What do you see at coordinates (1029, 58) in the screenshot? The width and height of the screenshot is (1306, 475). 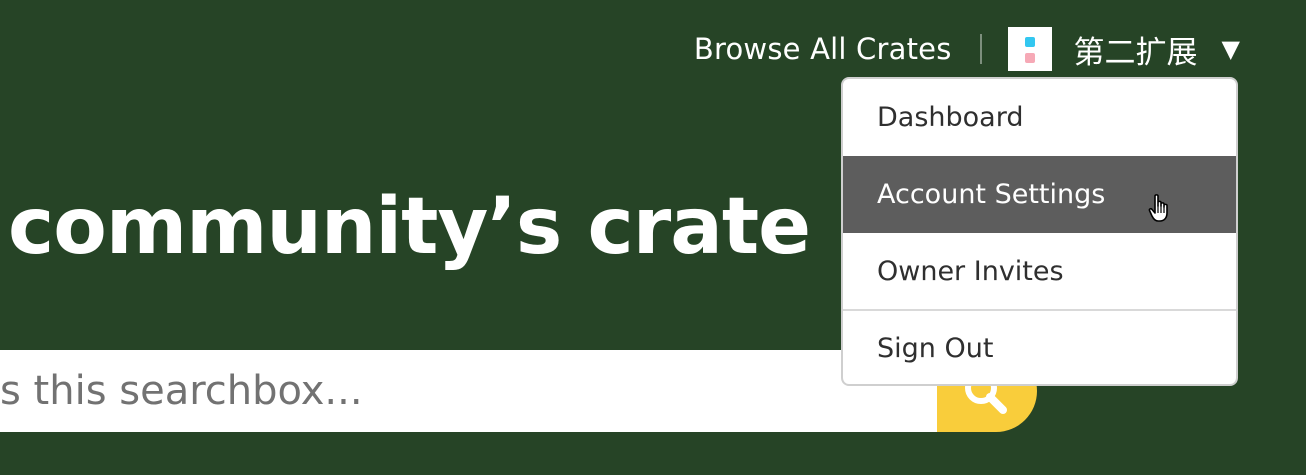 I see `avatar-dot-bottom` at bounding box center [1029, 58].